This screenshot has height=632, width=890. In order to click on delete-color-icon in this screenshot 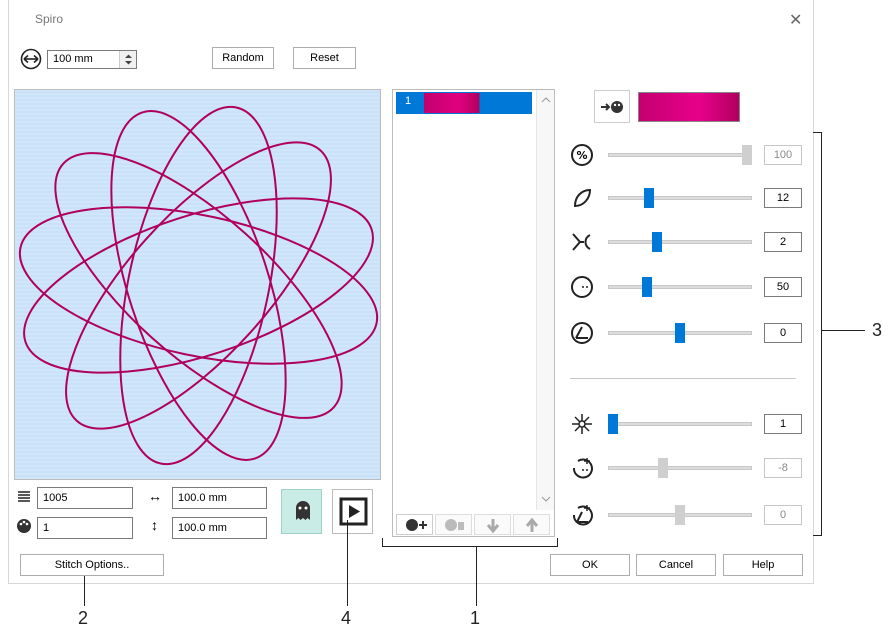, I will do `click(453, 524)`.